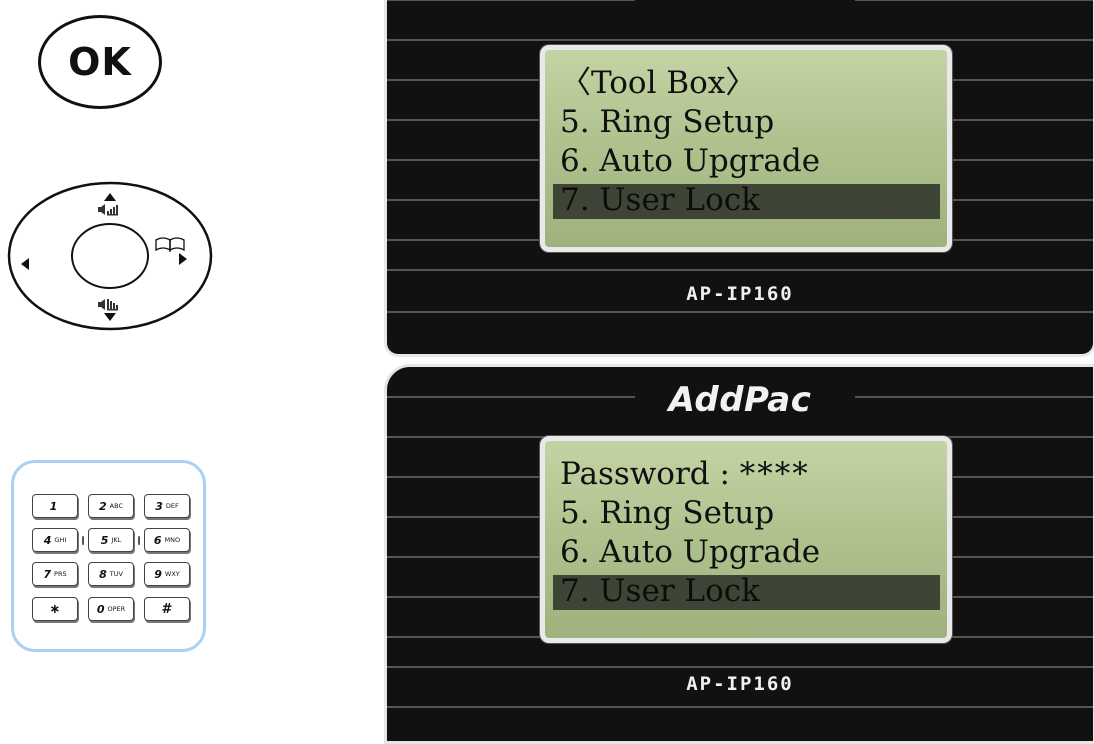  I want to click on key-digit: 5, so click(104, 540).